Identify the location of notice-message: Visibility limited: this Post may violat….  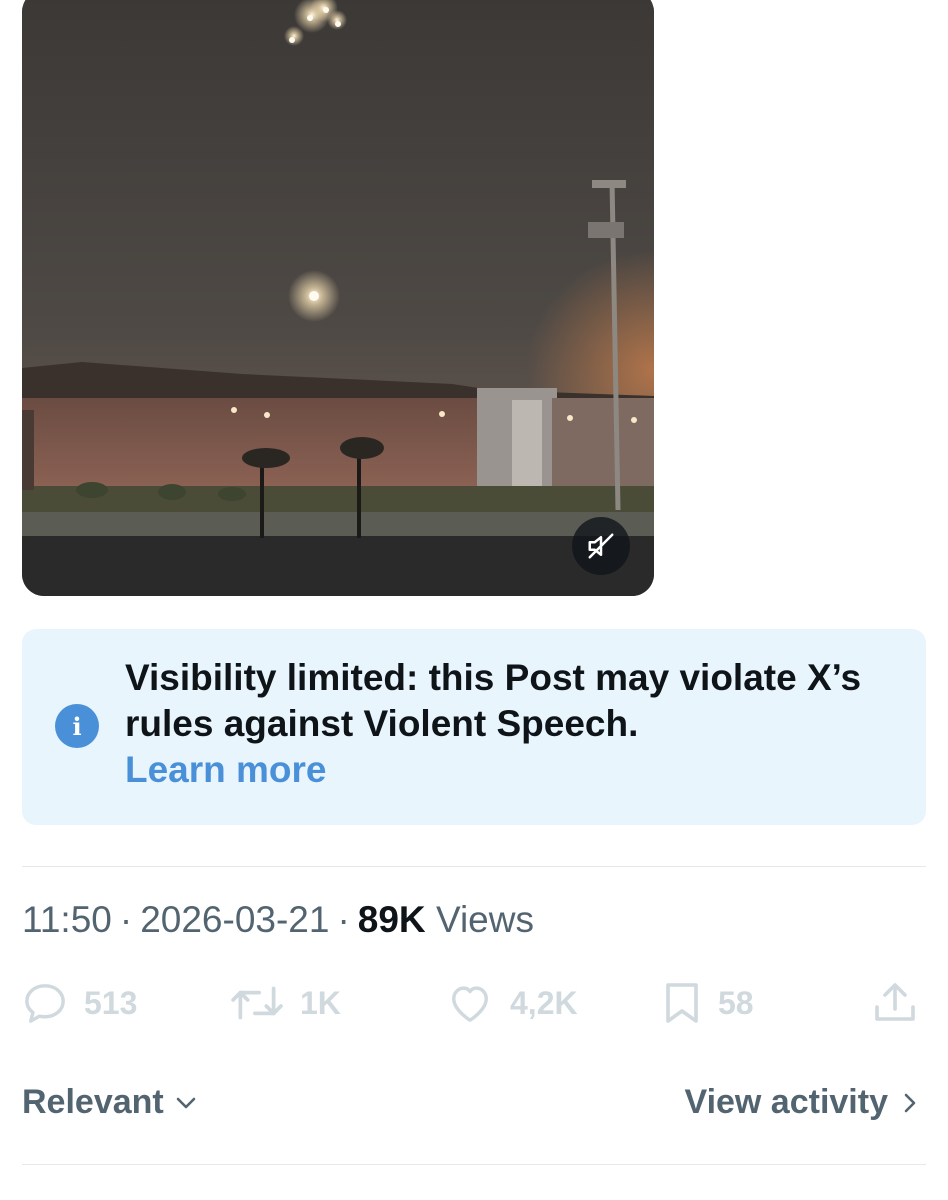
(505, 724).